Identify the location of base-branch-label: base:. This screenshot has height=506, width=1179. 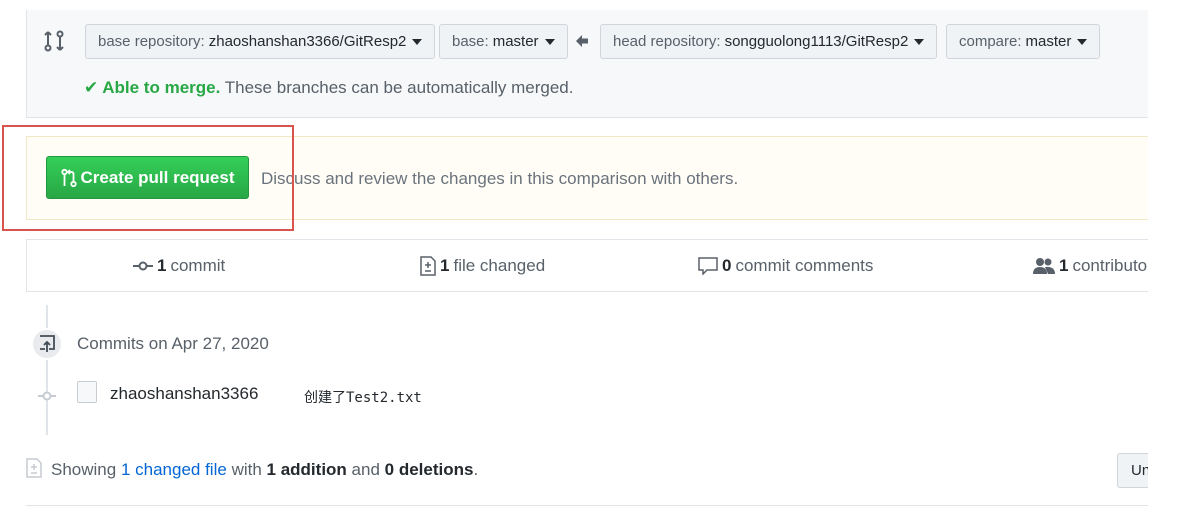
(470, 41).